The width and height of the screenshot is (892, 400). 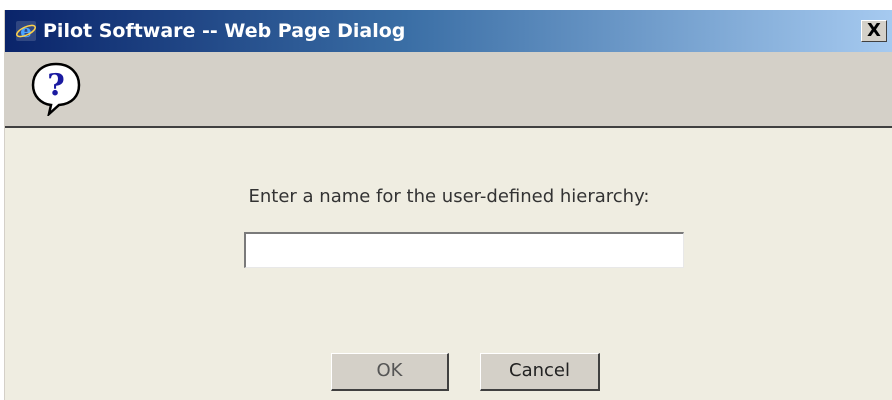 What do you see at coordinates (464, 250) in the screenshot?
I see `hierarchy-name-input` at bounding box center [464, 250].